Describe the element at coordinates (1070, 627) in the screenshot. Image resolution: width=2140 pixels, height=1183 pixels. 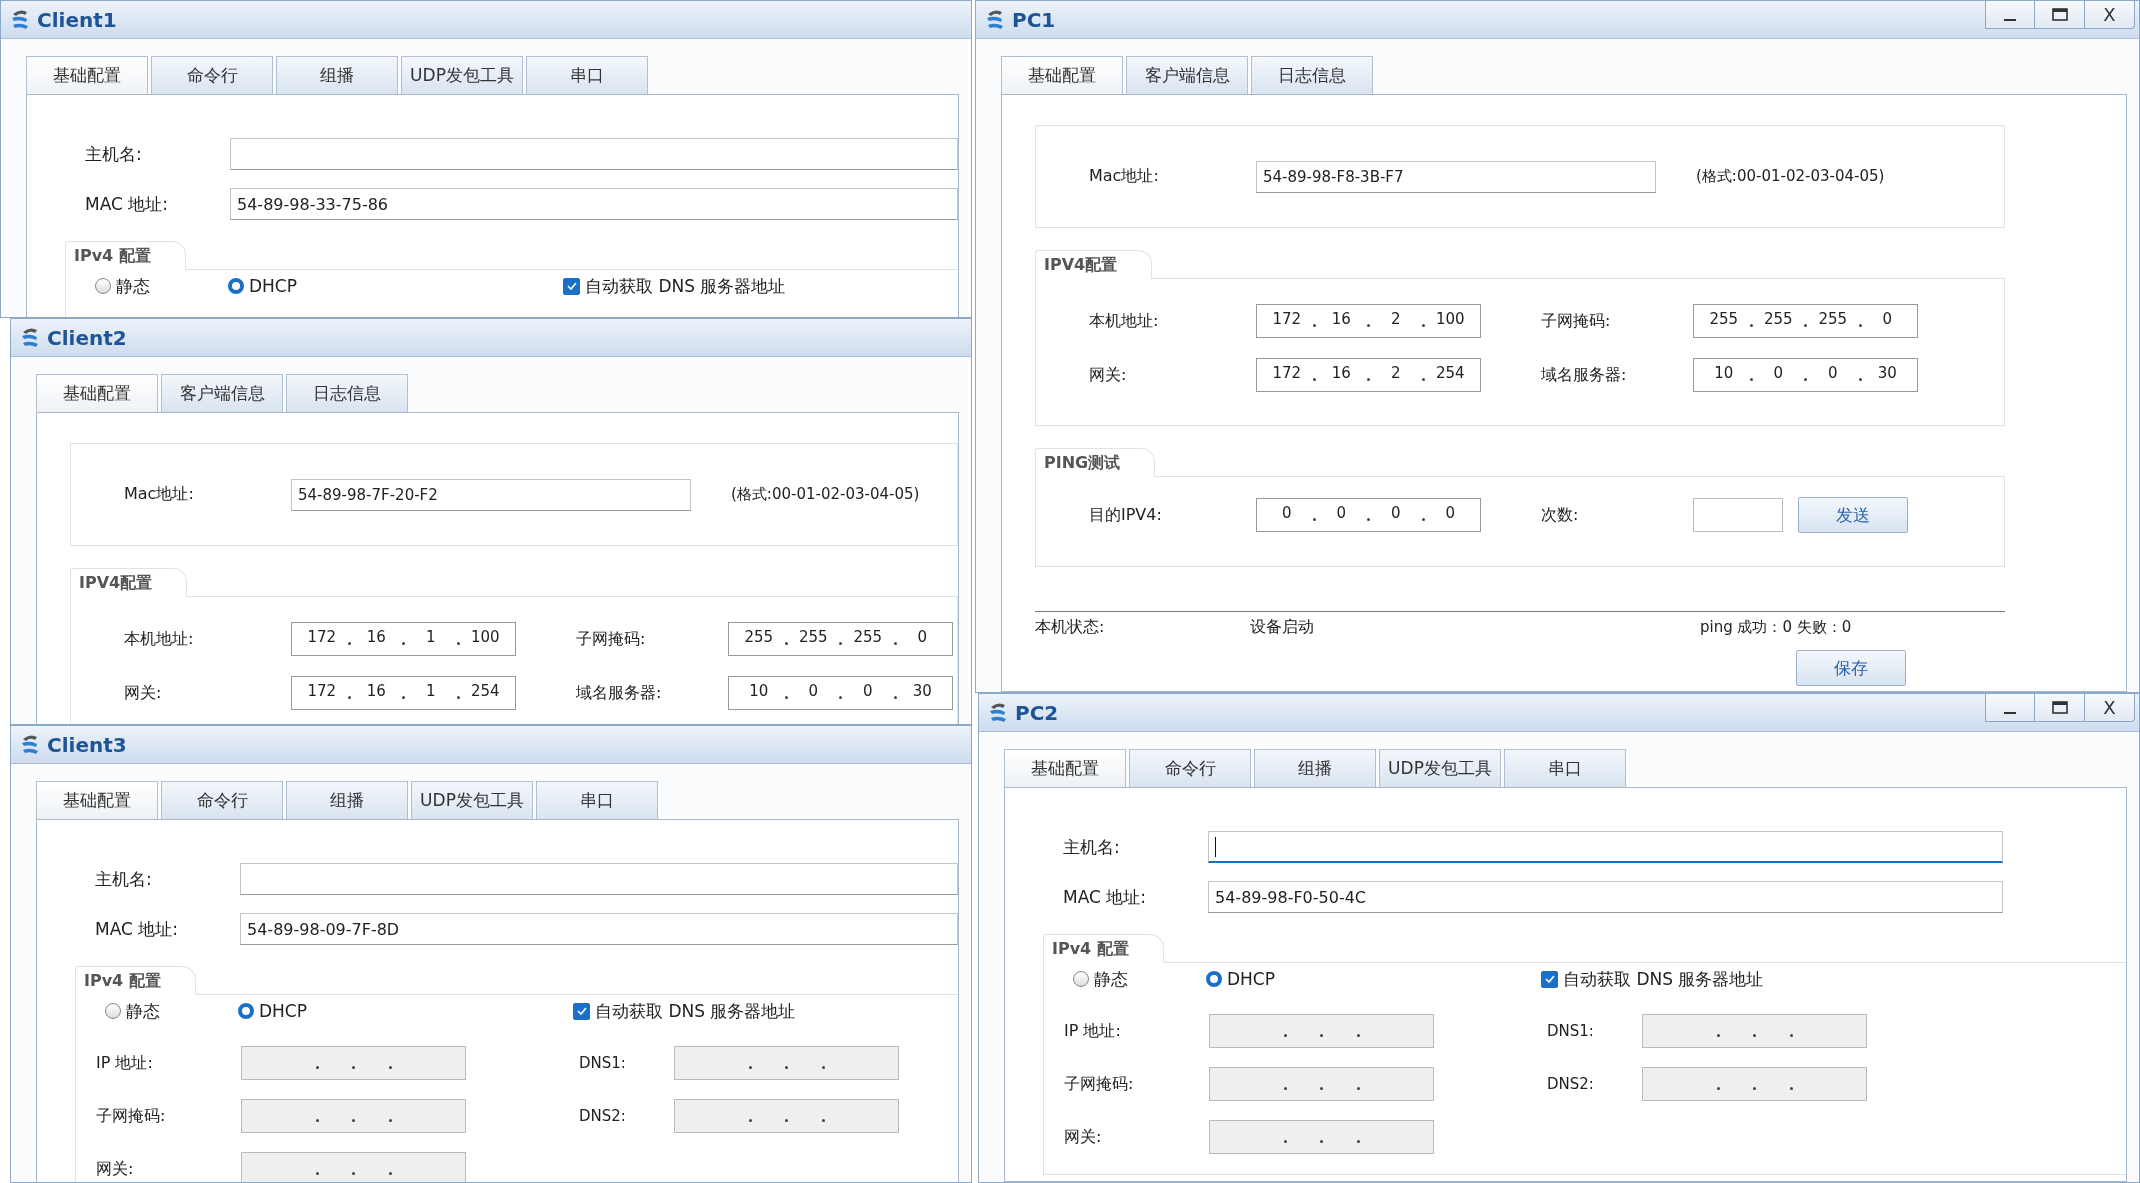
I see `status-label: 本机状态:` at that location.